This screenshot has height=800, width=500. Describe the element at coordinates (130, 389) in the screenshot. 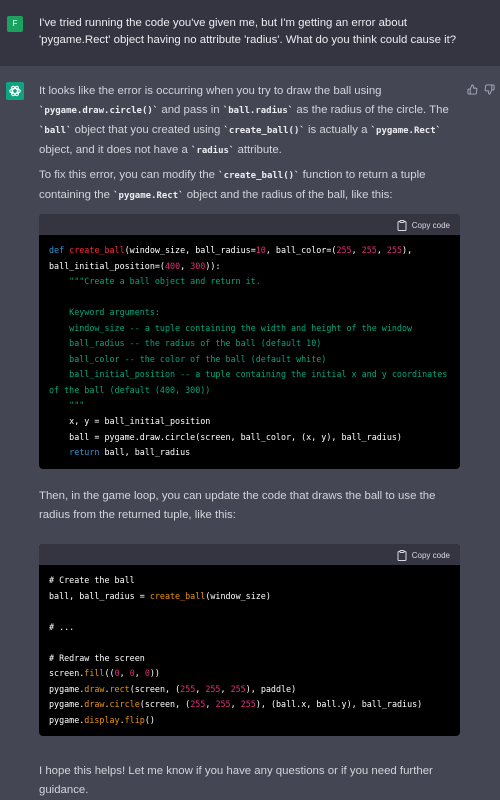

I see `code-token: of the ball (default (400, 300))` at that location.